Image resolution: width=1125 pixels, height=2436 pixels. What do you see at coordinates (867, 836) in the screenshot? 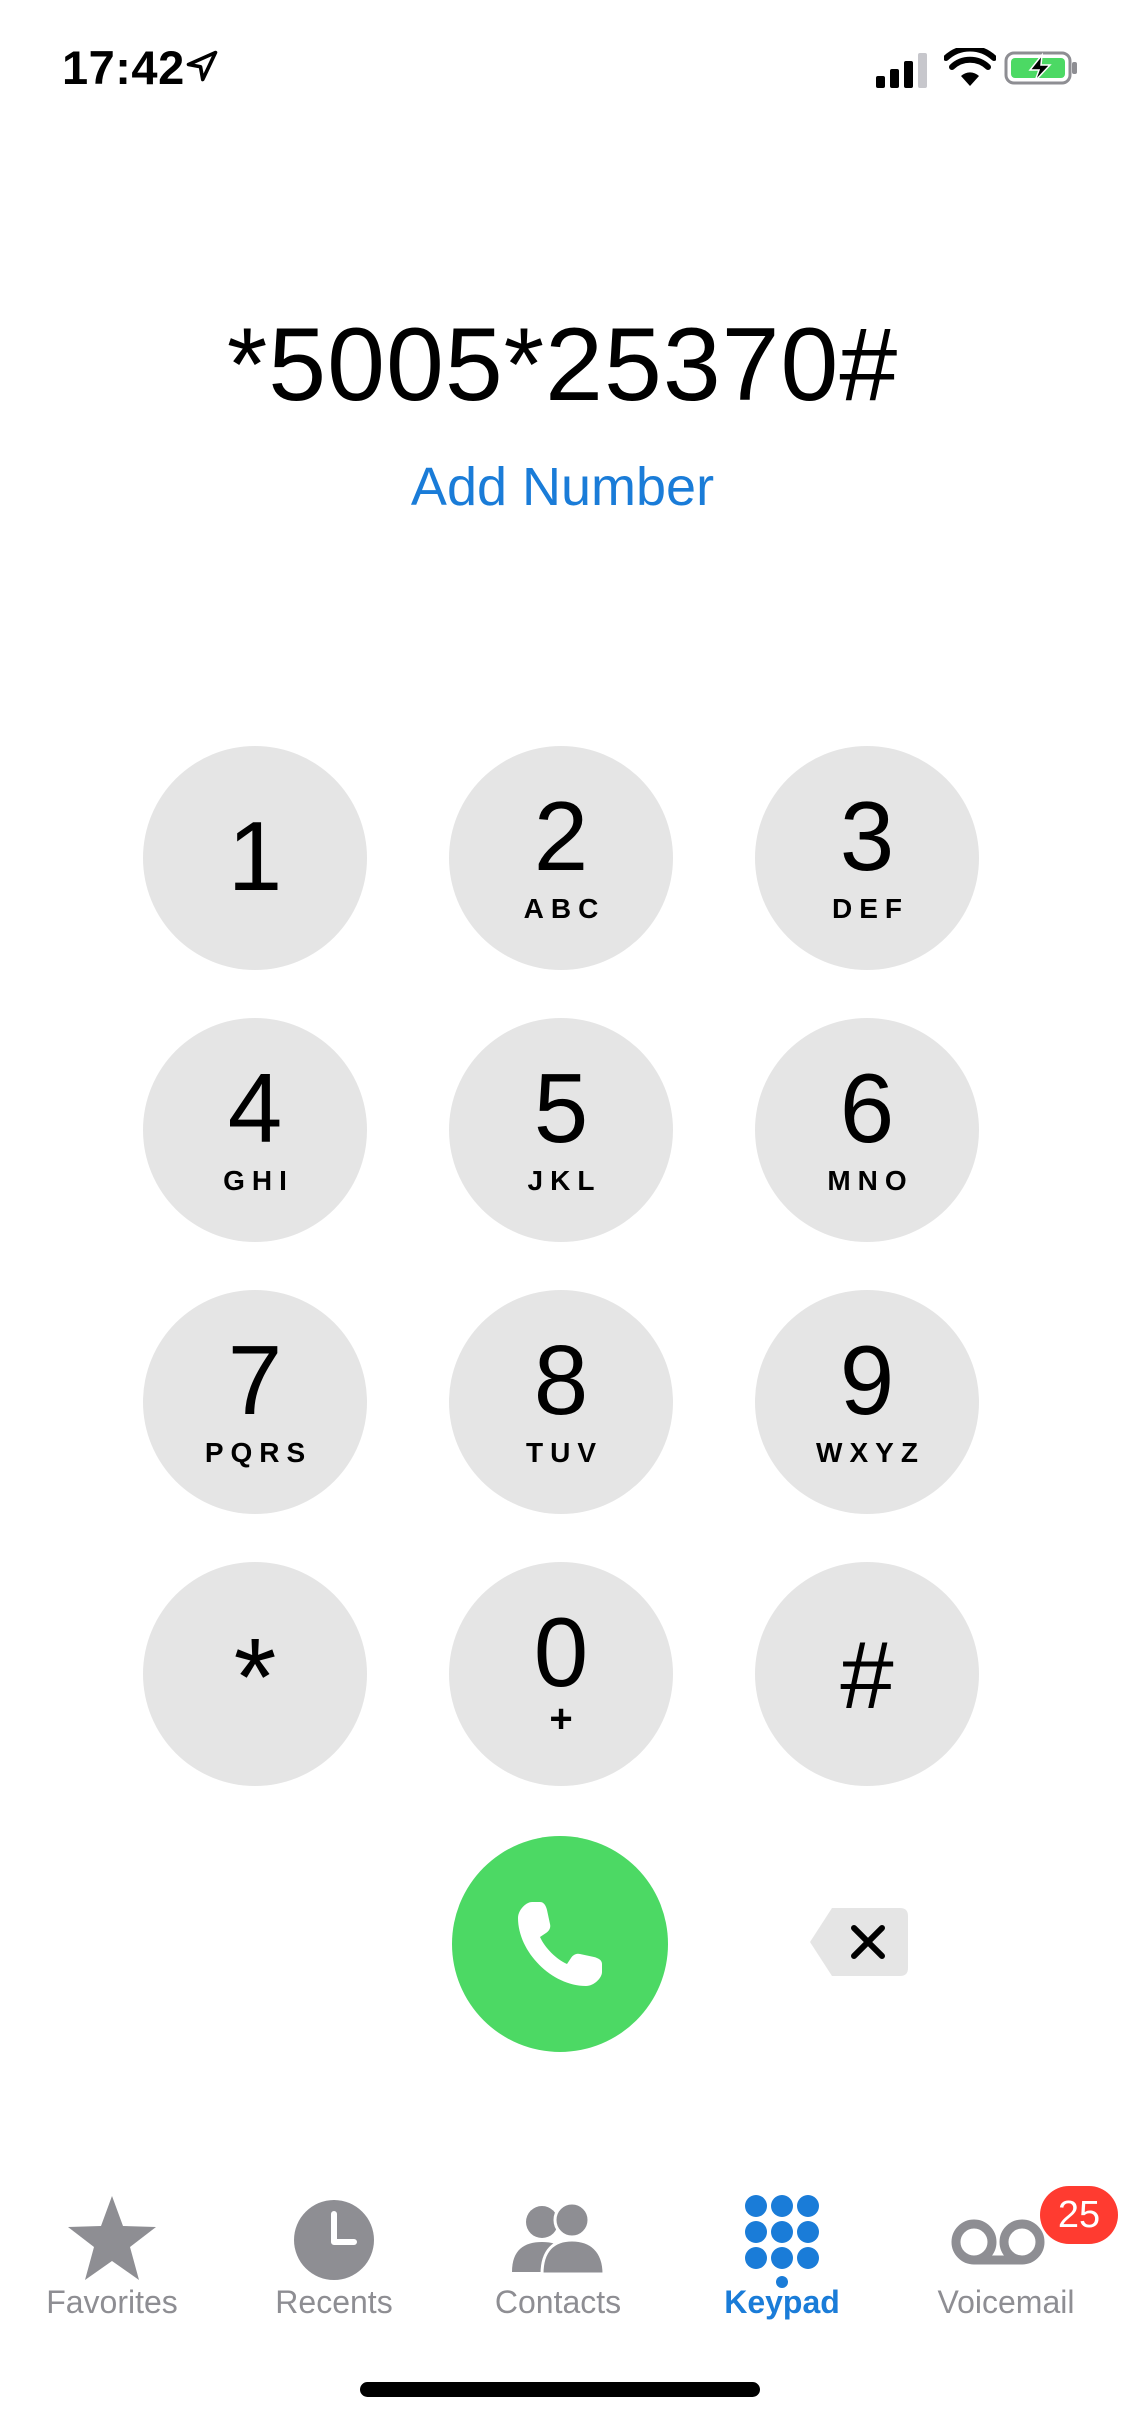
I see `key-digit: 3` at bounding box center [867, 836].